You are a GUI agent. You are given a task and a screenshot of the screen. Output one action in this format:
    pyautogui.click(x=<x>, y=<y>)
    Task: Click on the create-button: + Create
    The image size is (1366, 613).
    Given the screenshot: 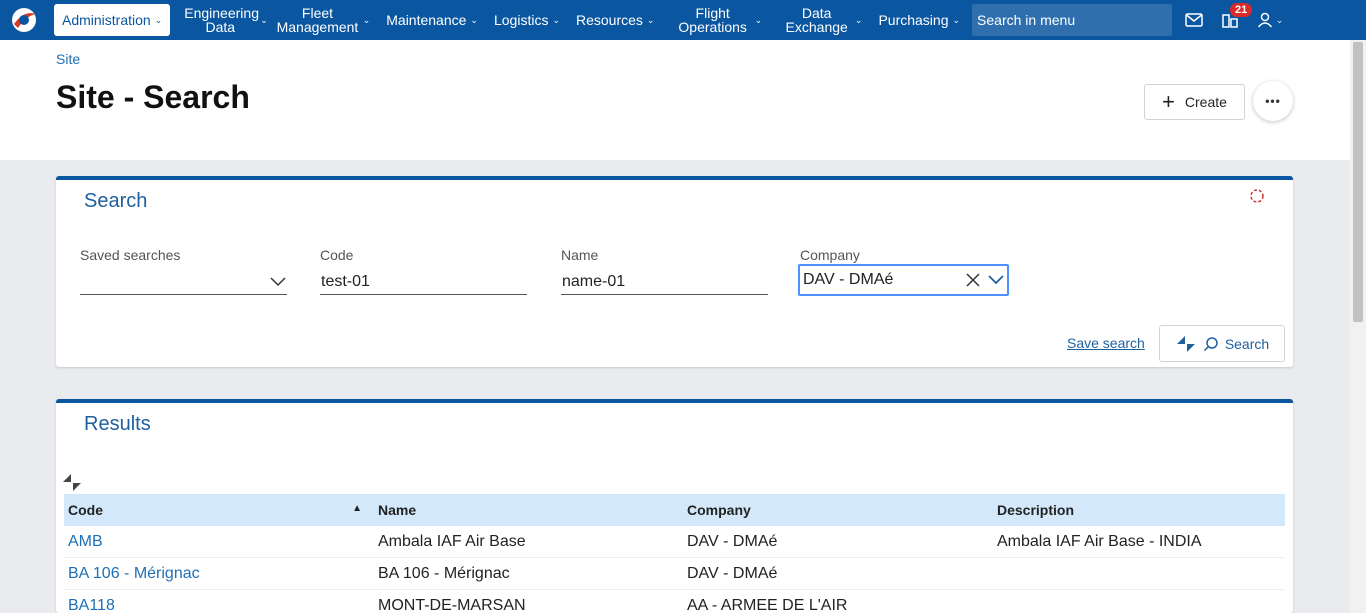 What is the action you would take?
    pyautogui.click(x=1194, y=102)
    